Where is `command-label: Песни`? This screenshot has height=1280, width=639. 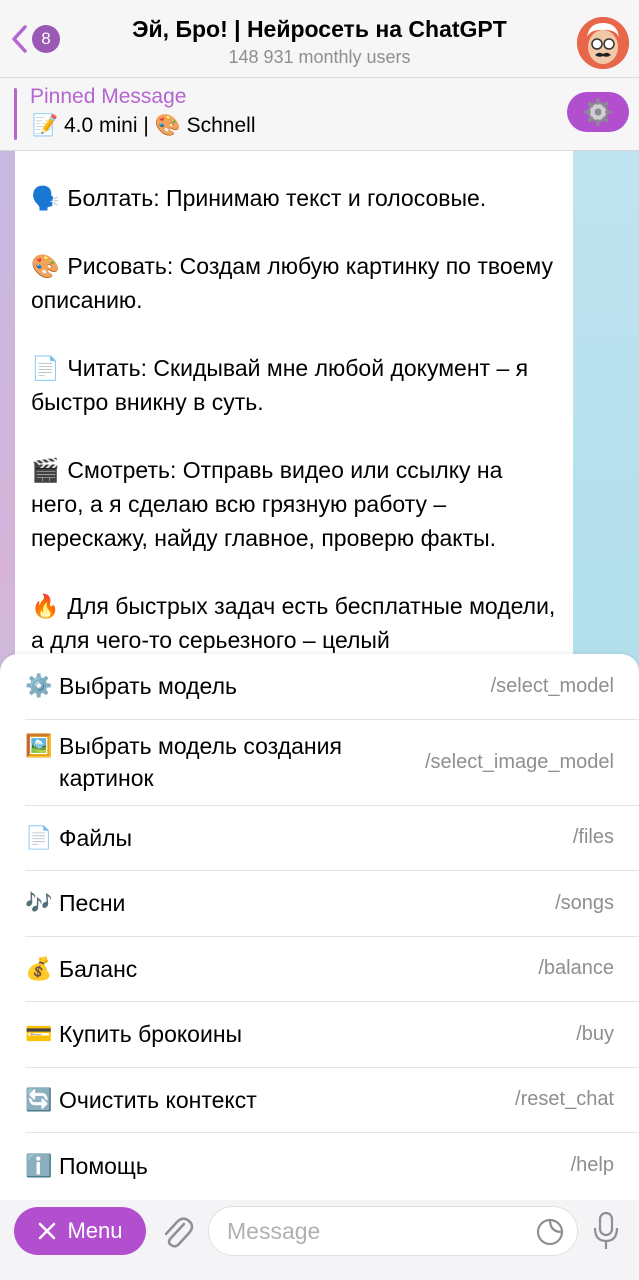 command-label: Песни is located at coordinates (92, 903).